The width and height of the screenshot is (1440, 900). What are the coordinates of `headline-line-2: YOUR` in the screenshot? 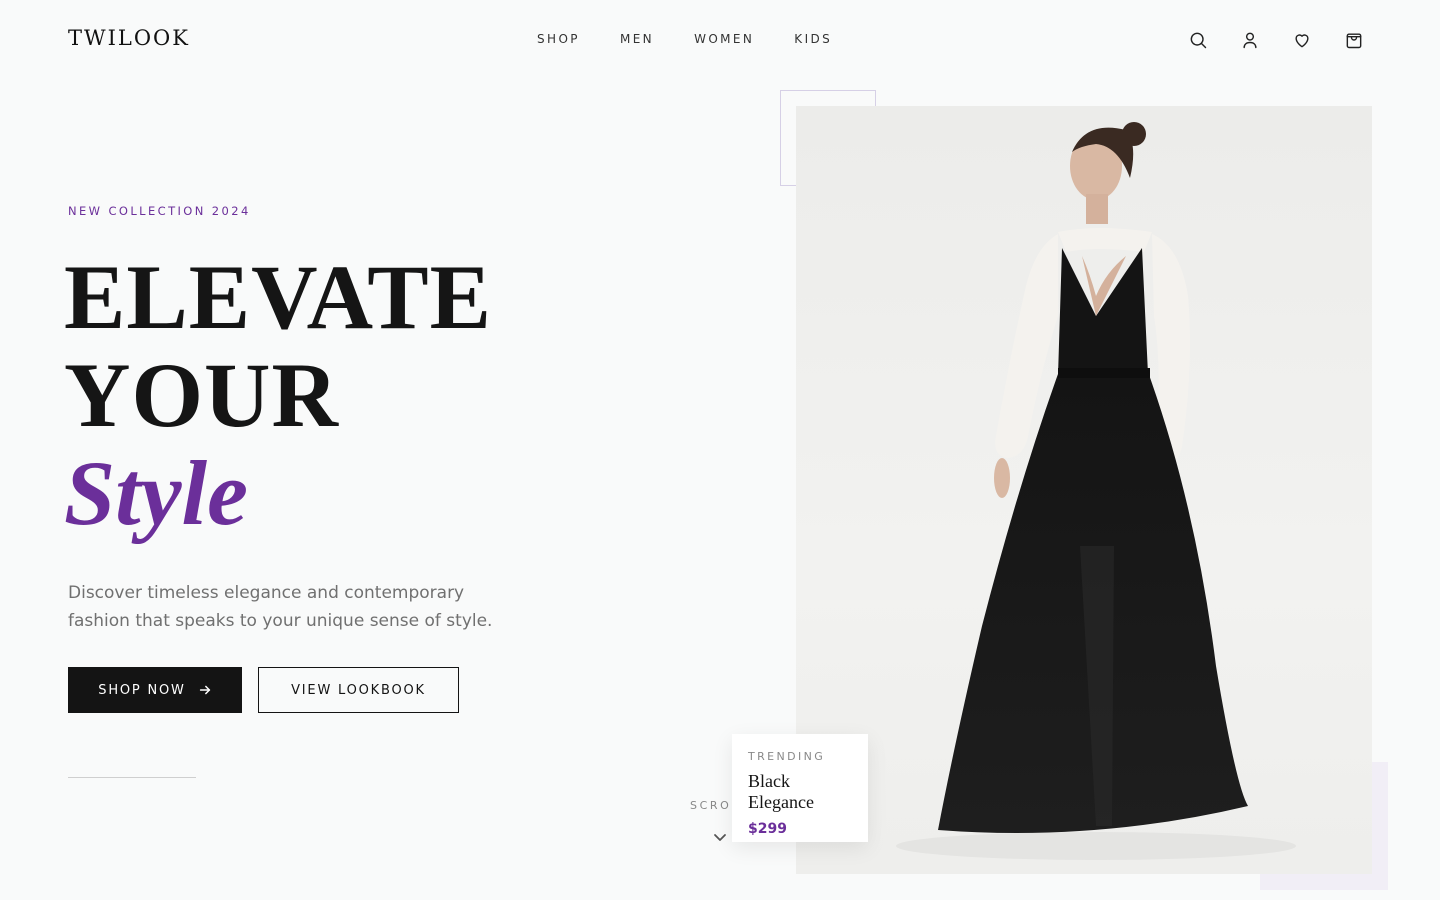 It's located at (201, 395).